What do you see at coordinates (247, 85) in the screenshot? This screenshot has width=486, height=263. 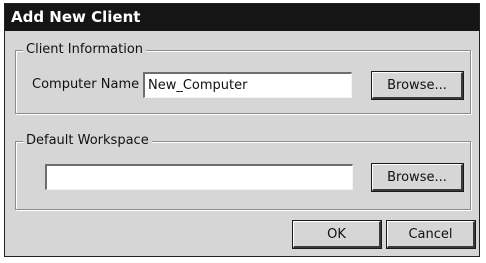 I see `computer-name-input` at bounding box center [247, 85].